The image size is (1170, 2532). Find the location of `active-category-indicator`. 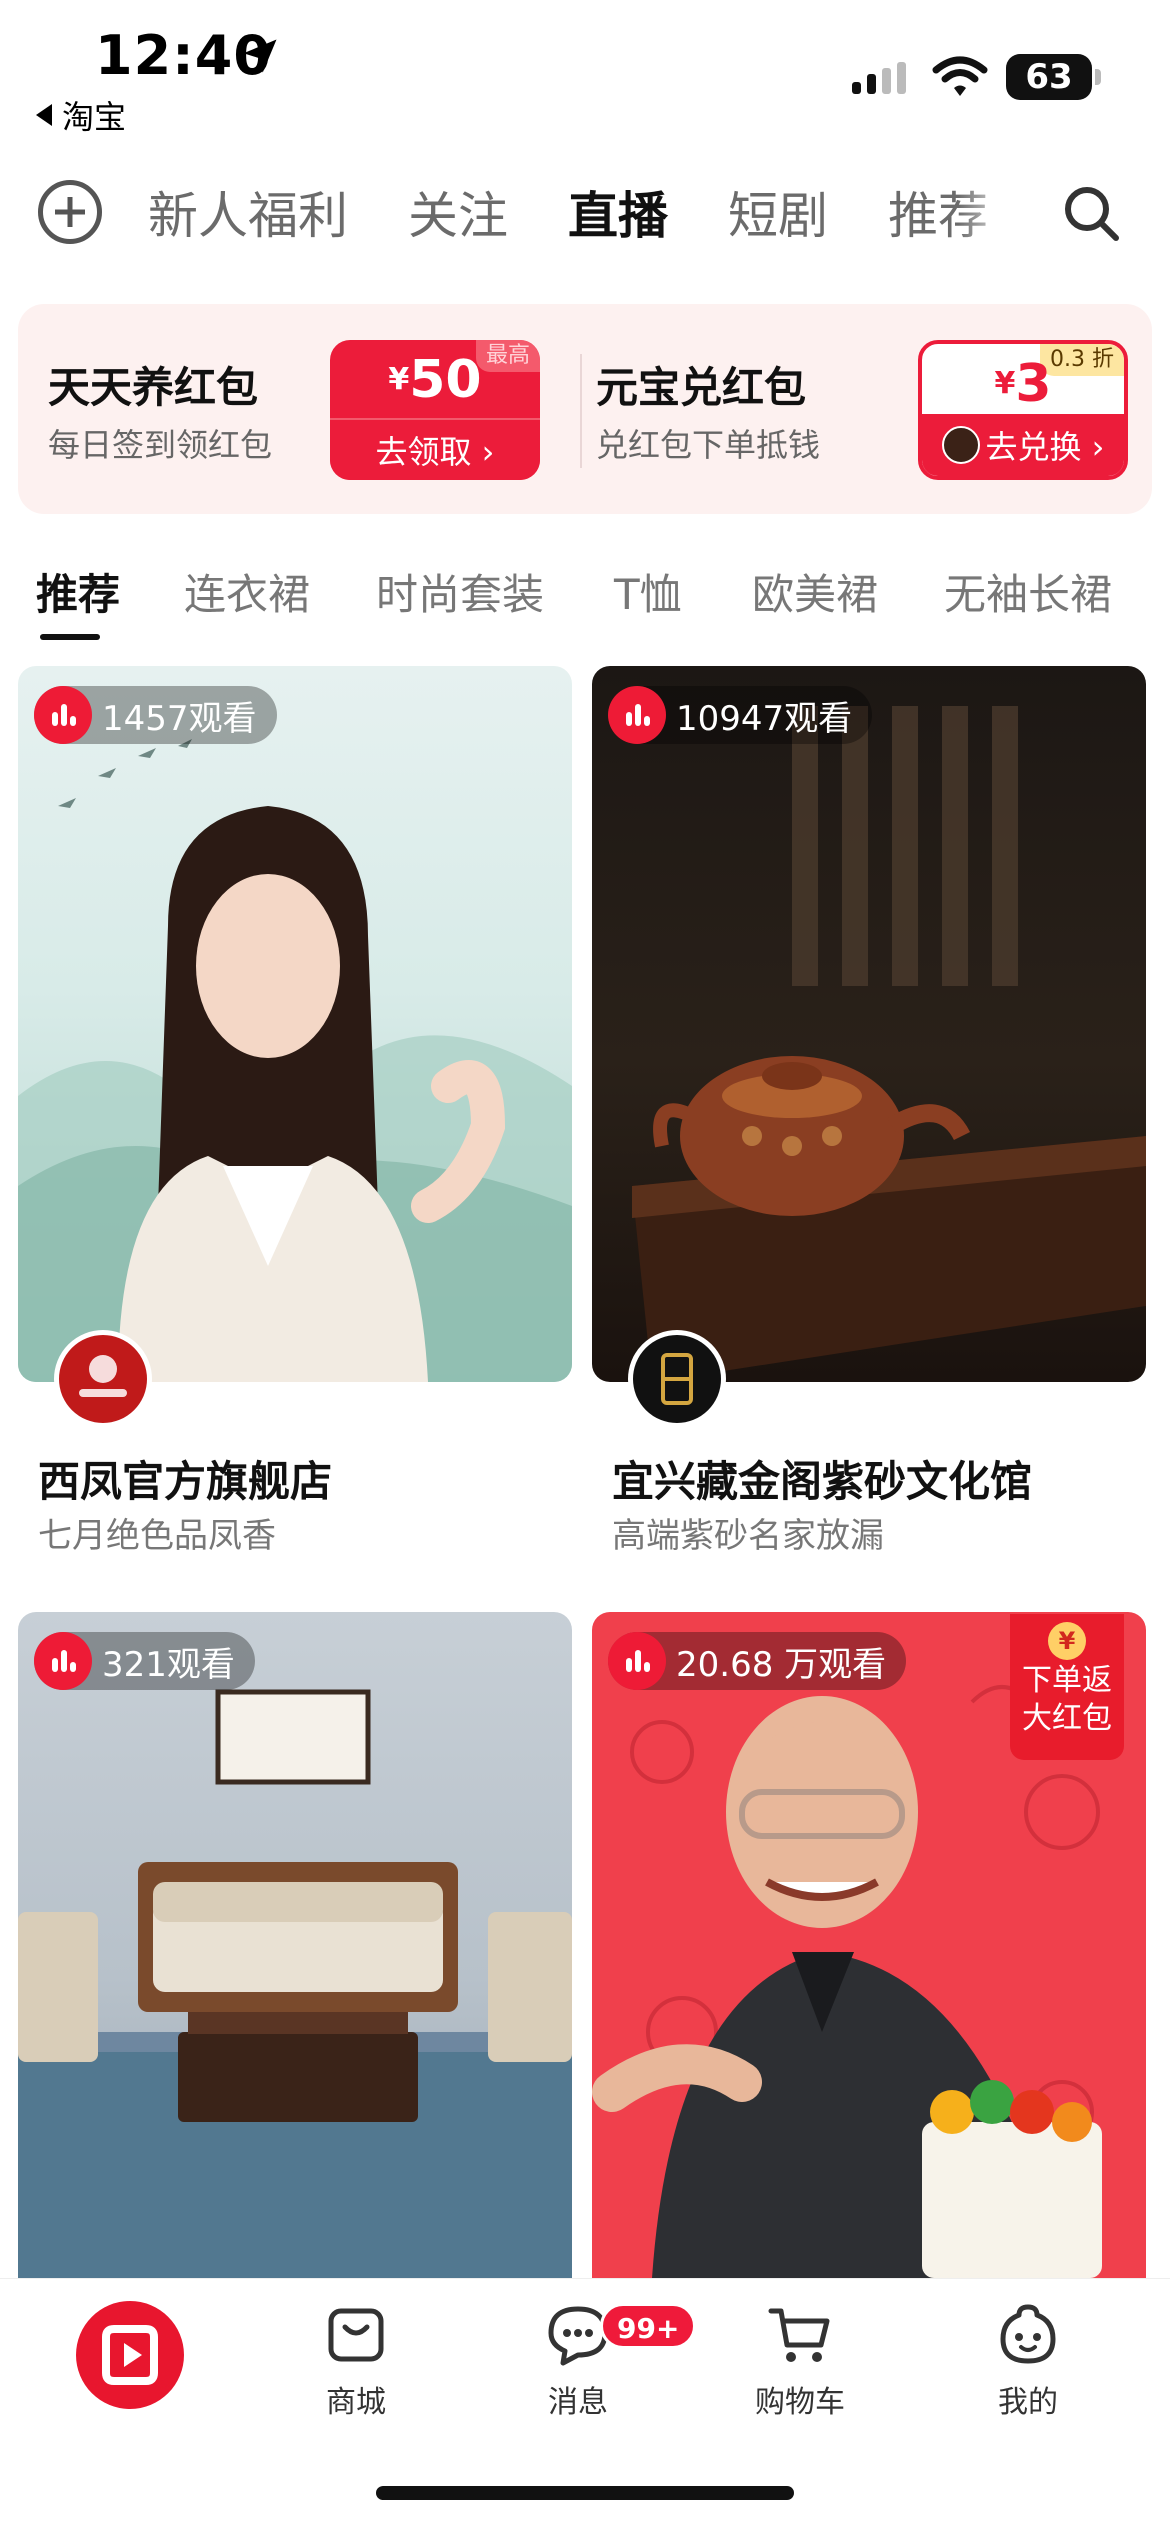

active-category-indicator is located at coordinates (70, 637).